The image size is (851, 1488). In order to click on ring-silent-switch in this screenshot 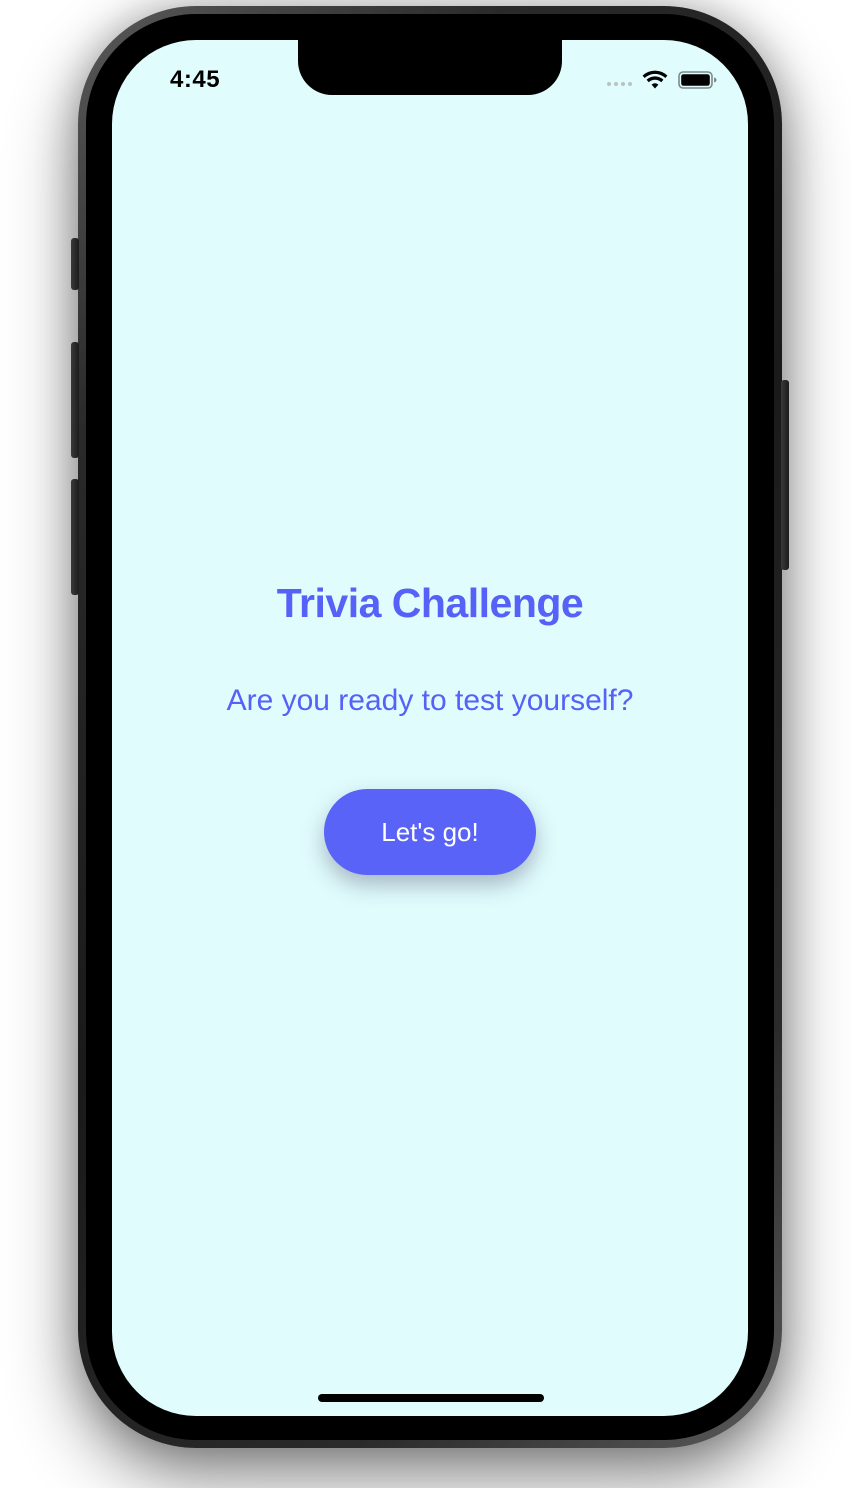, I will do `click(75, 264)`.